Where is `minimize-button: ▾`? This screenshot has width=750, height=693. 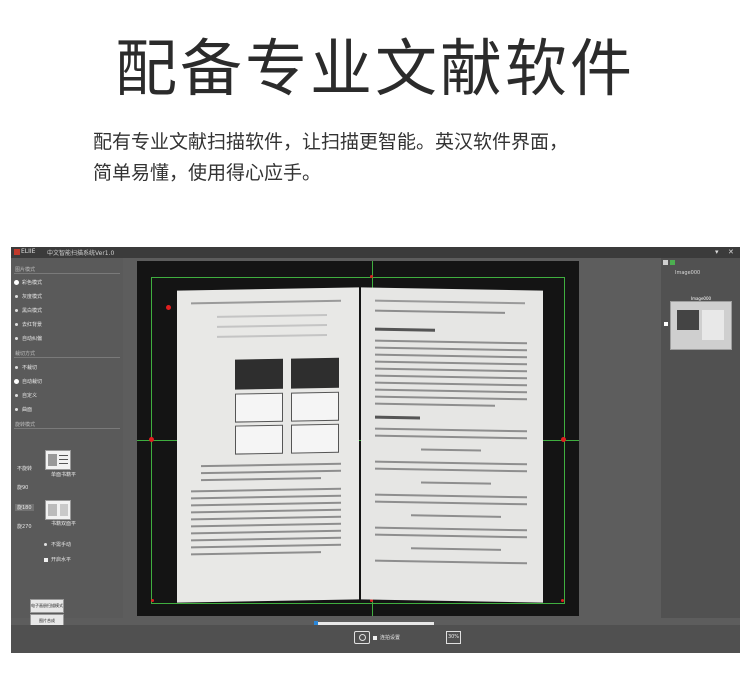 minimize-button: ▾ is located at coordinates (717, 252).